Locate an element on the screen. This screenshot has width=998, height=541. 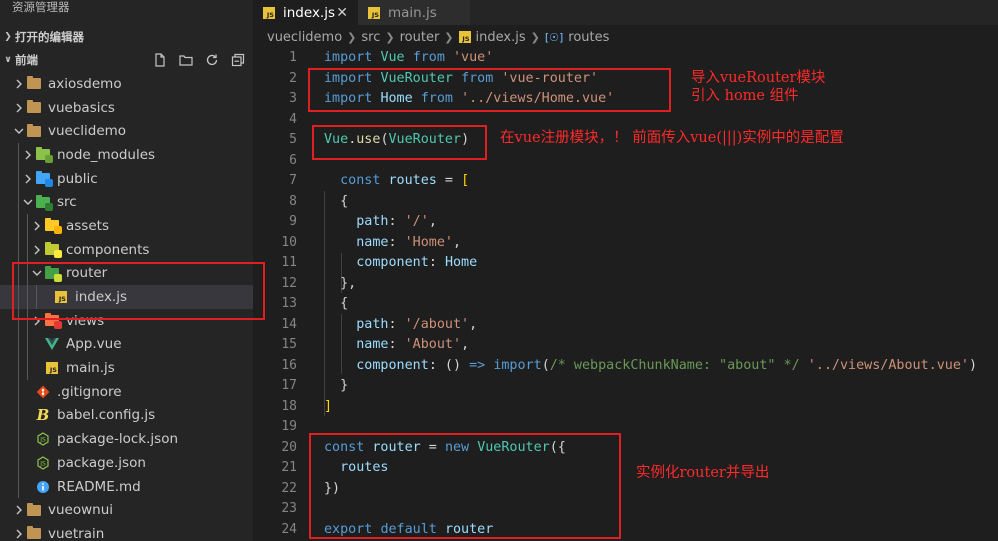
tab-label: main.js is located at coordinates (412, 12).